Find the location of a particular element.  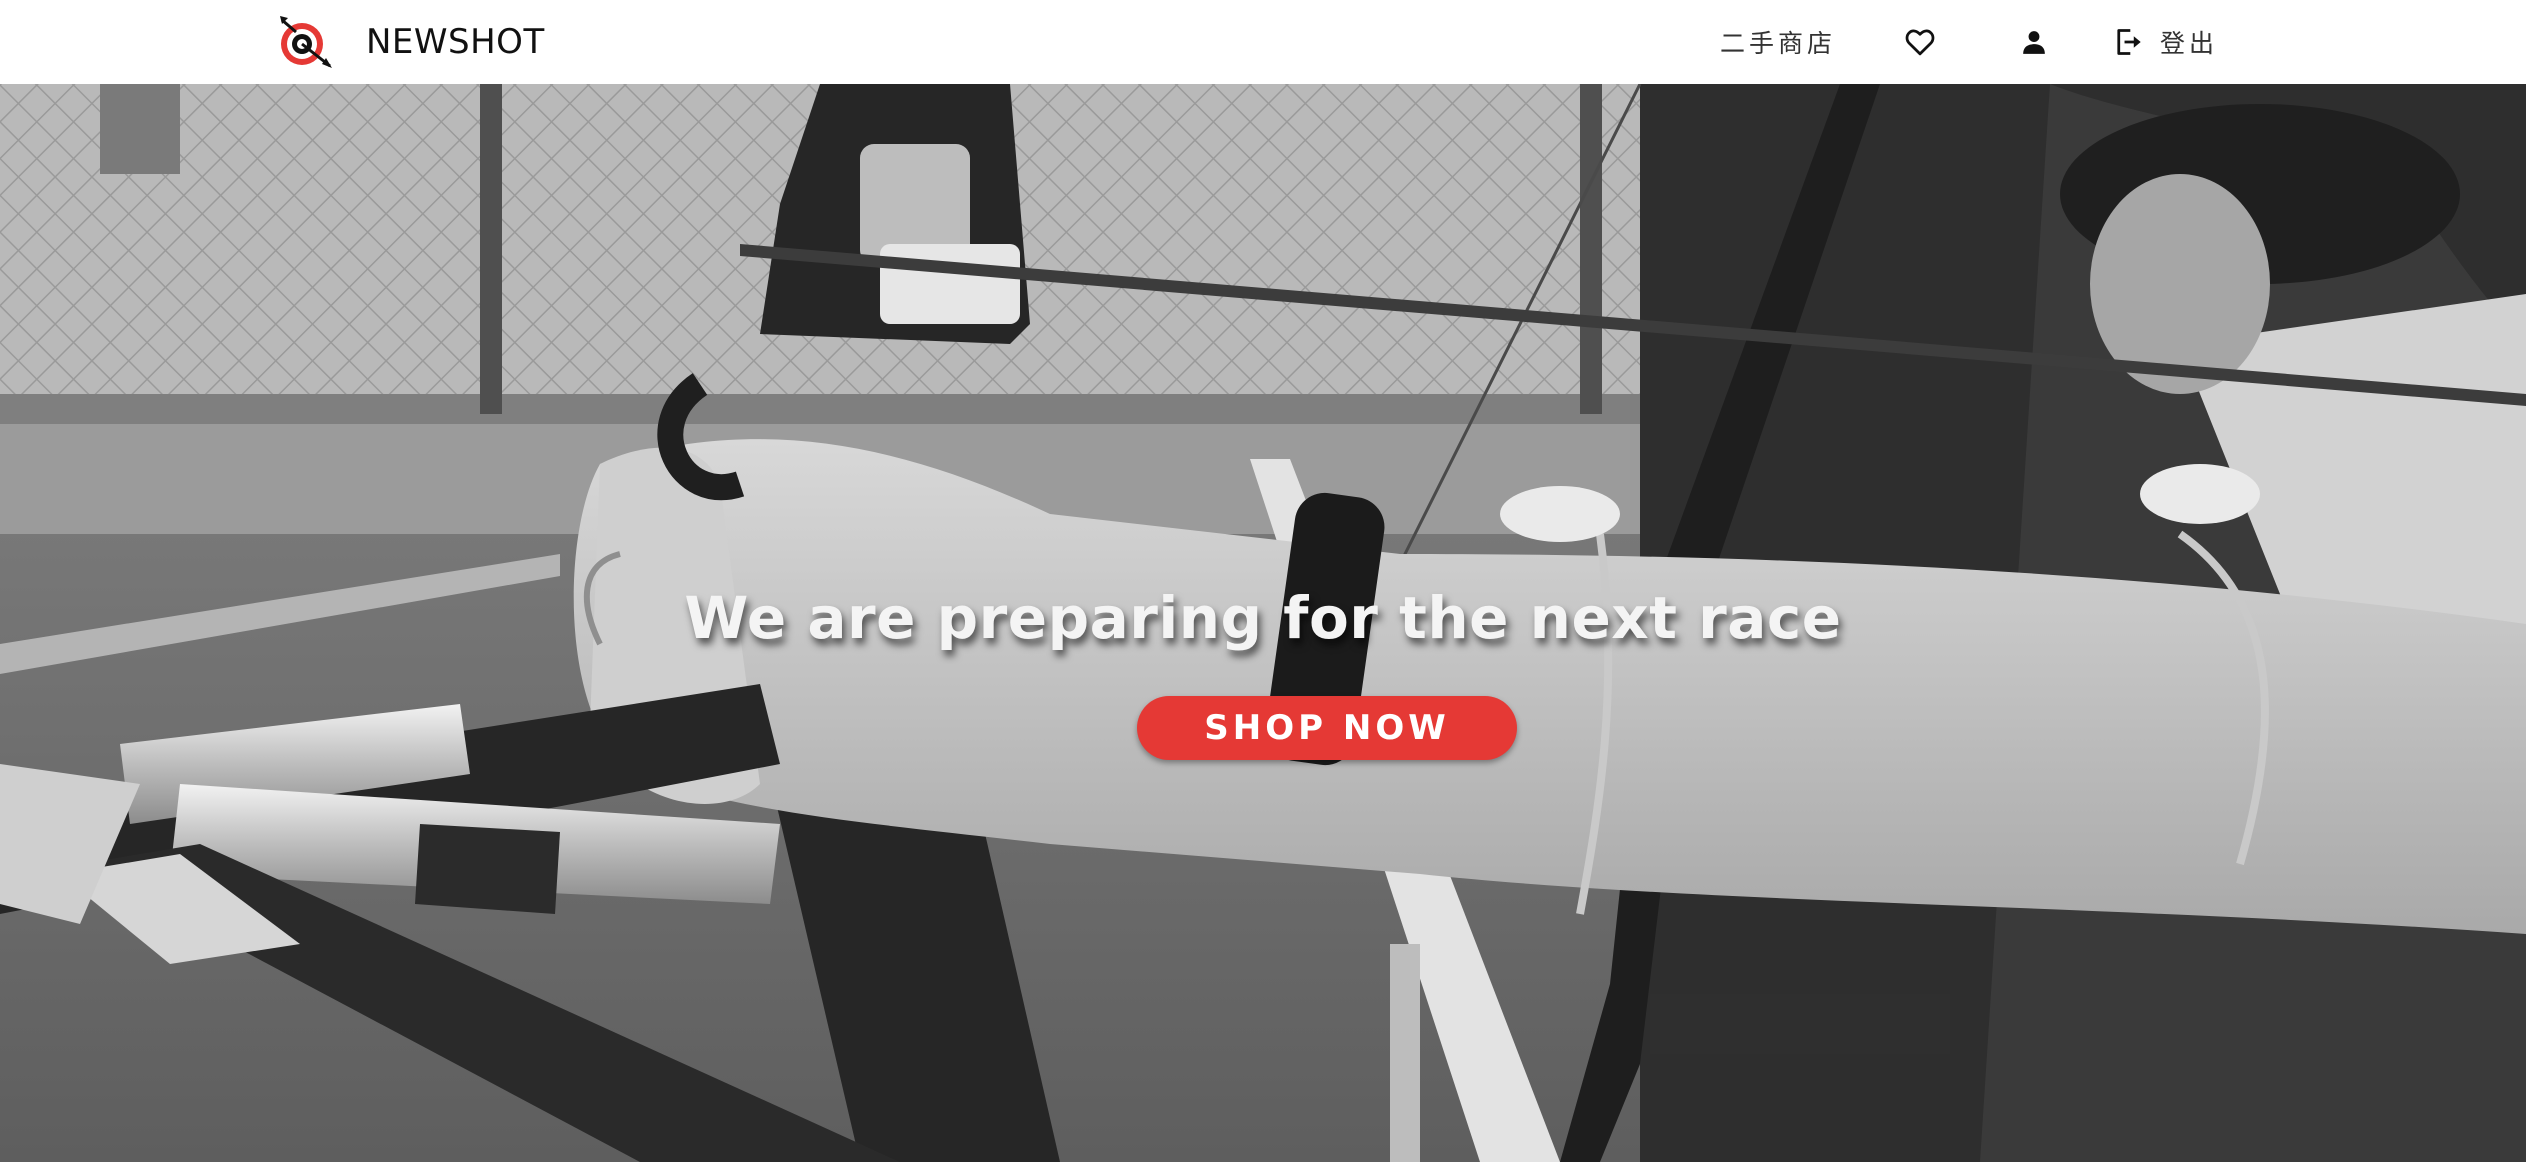

account-button is located at coordinates (2034, 42).